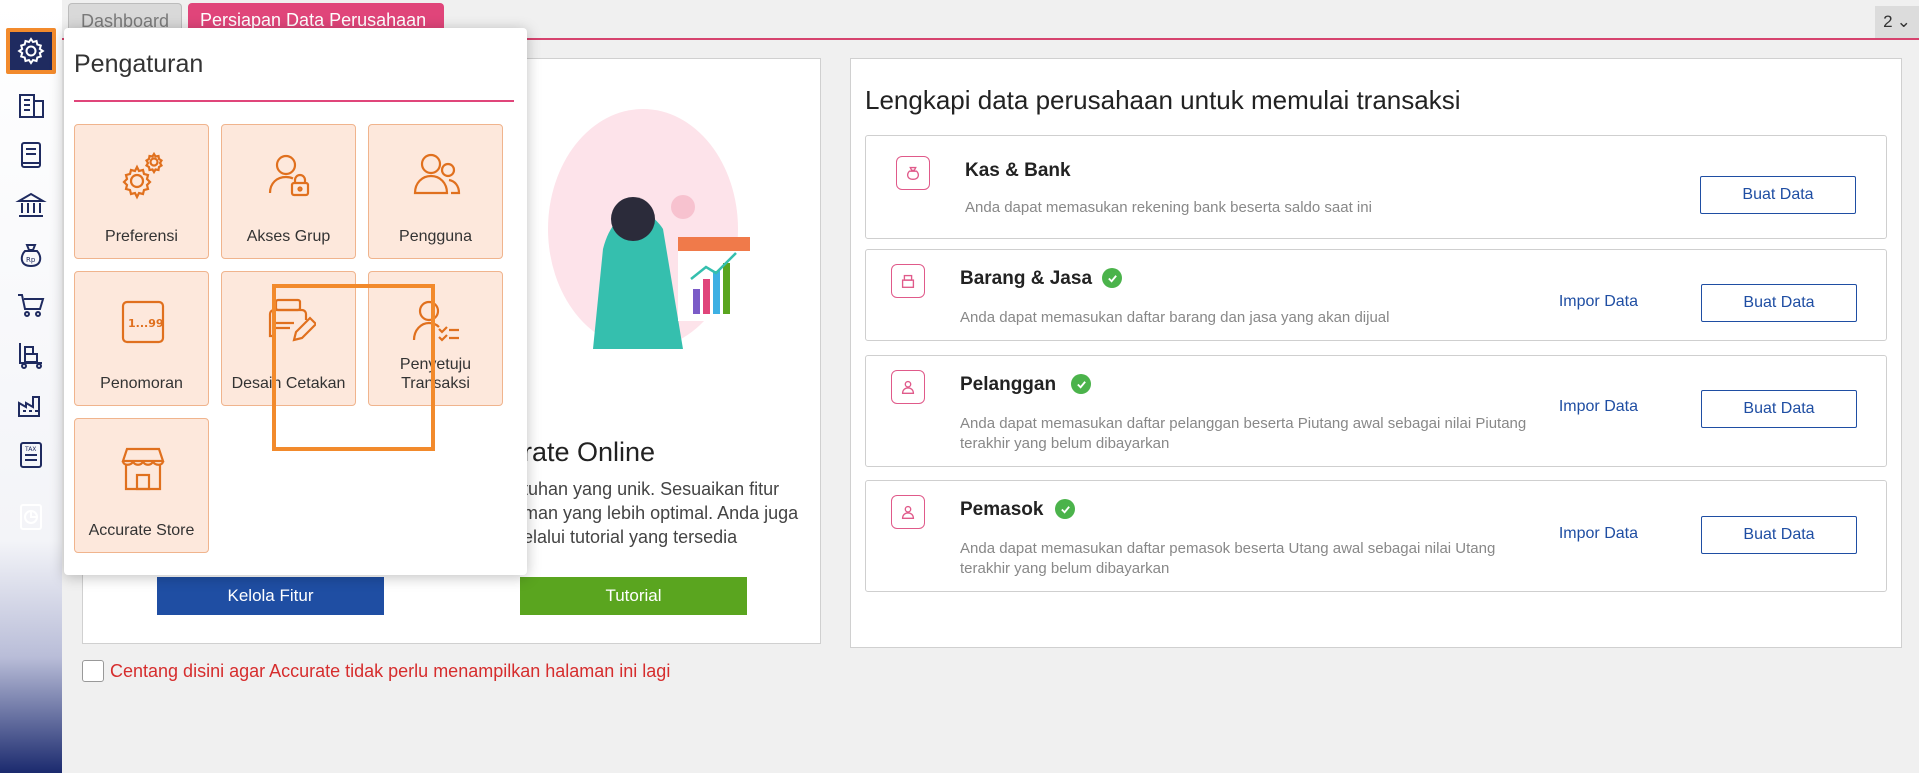 This screenshot has width=1919, height=773. I want to click on building-icon, so click(31, 106).